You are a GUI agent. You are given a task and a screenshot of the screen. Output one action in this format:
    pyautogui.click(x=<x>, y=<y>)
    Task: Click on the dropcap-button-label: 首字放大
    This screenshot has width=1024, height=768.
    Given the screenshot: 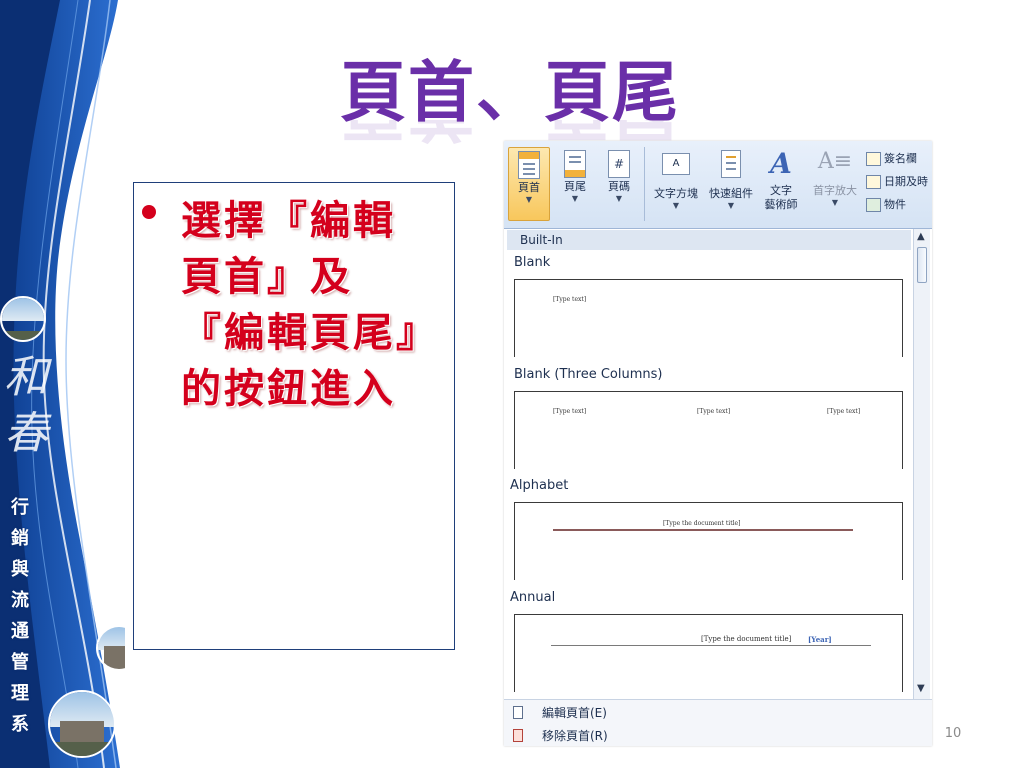 What is the action you would take?
    pyautogui.click(x=835, y=190)
    